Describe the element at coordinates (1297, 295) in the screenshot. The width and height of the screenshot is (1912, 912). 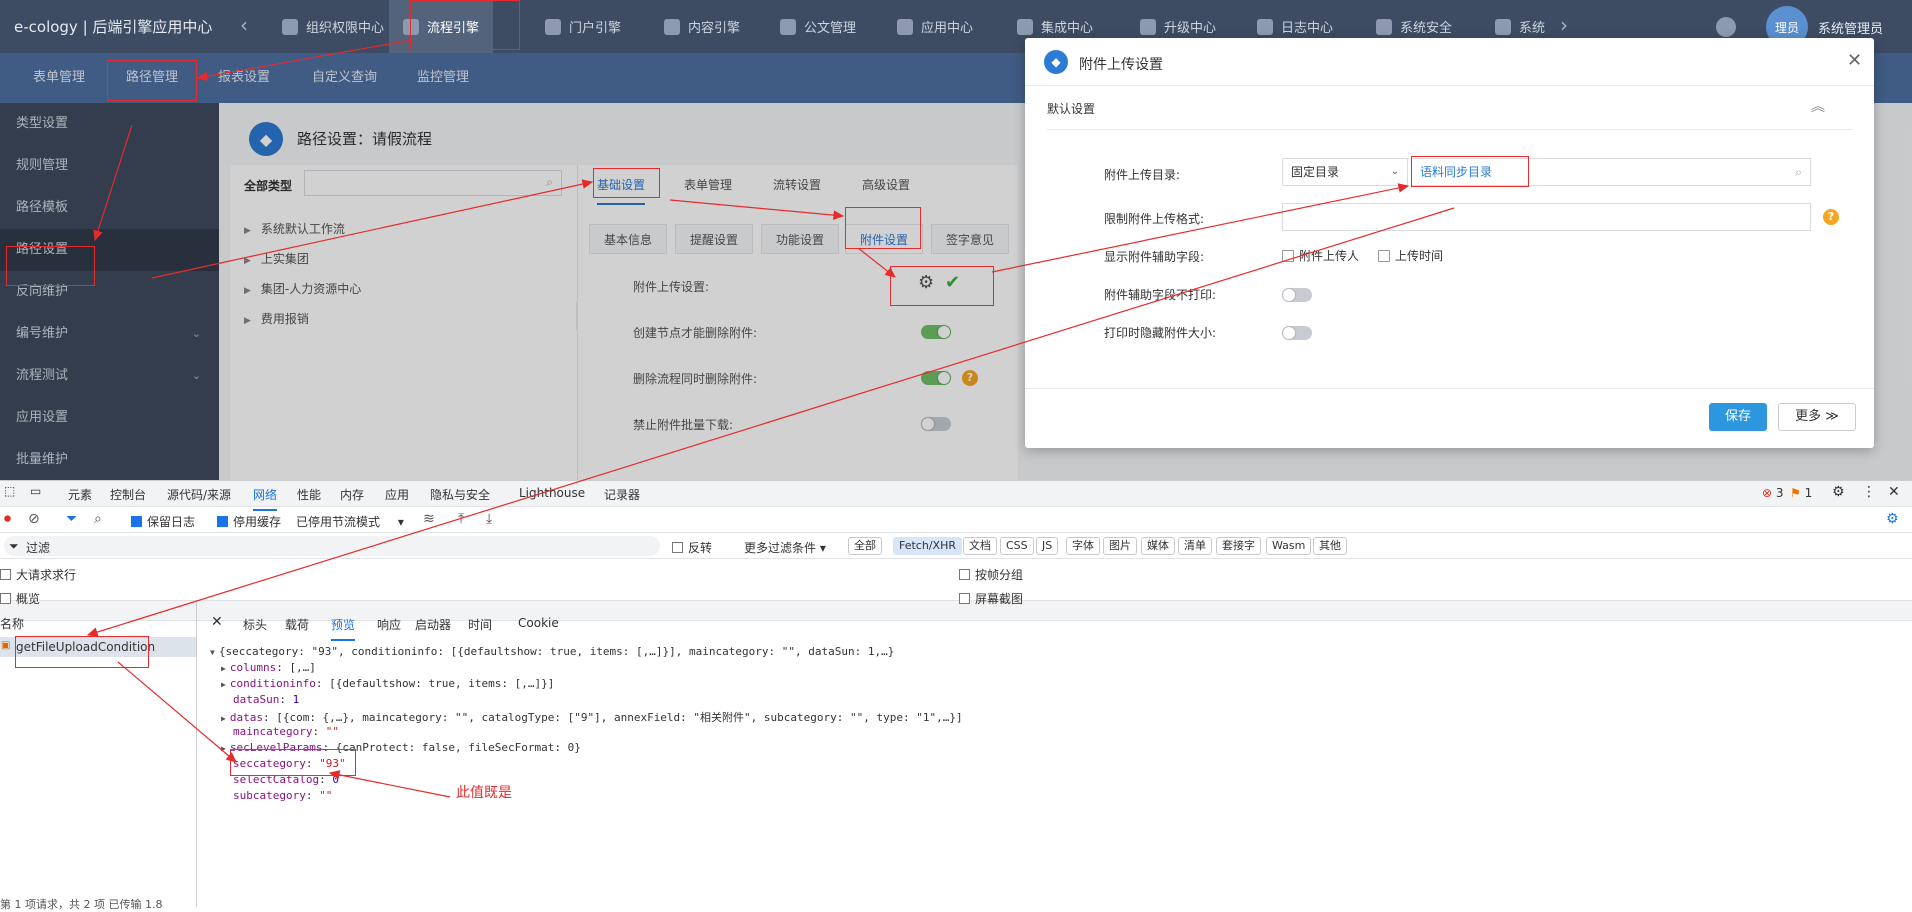
I see `noprint-toggle` at that location.